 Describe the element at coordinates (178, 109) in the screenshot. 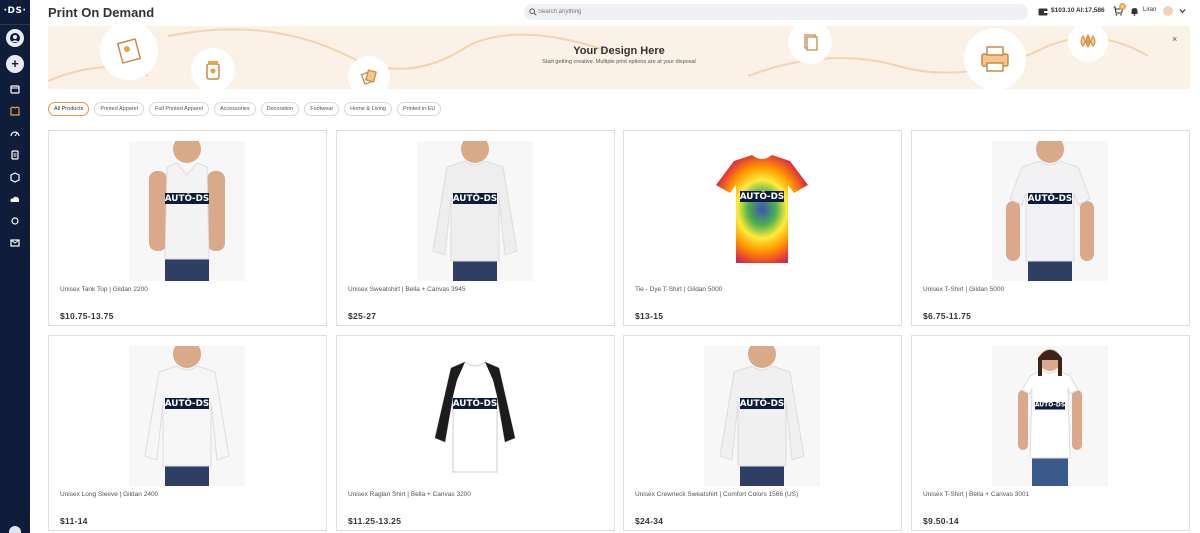

I see `filter-full-printed-apparel: Full Printed Apparel` at that location.